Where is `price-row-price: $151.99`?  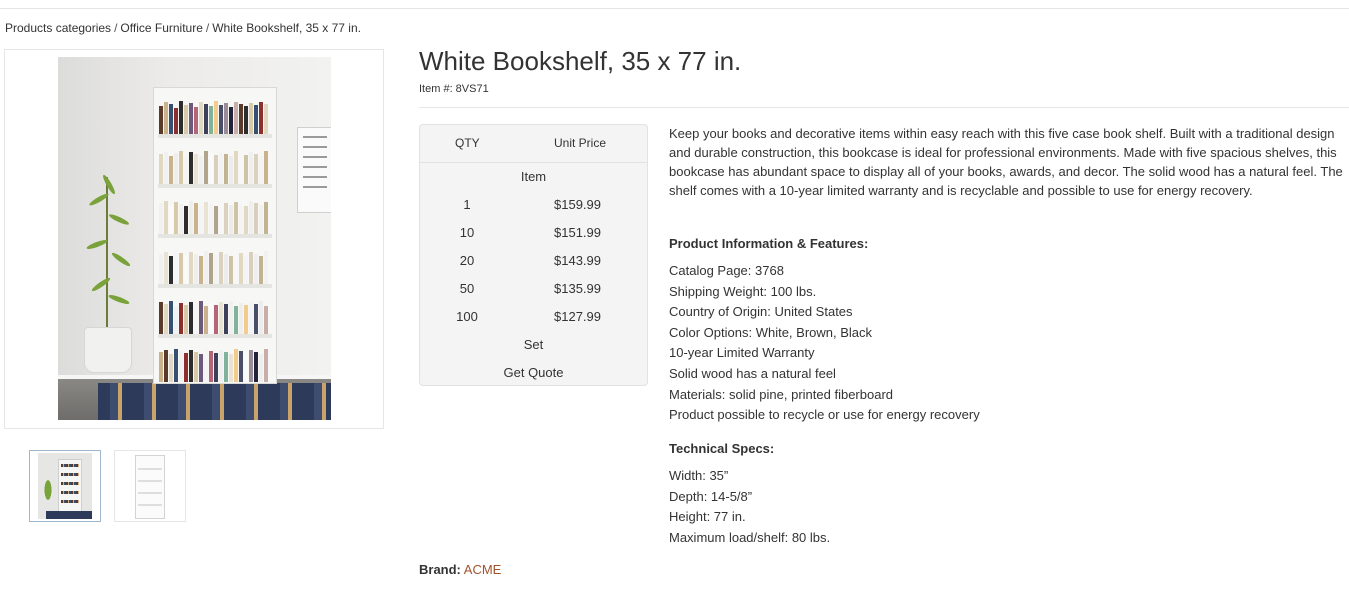 price-row-price: $151.99 is located at coordinates (577, 232).